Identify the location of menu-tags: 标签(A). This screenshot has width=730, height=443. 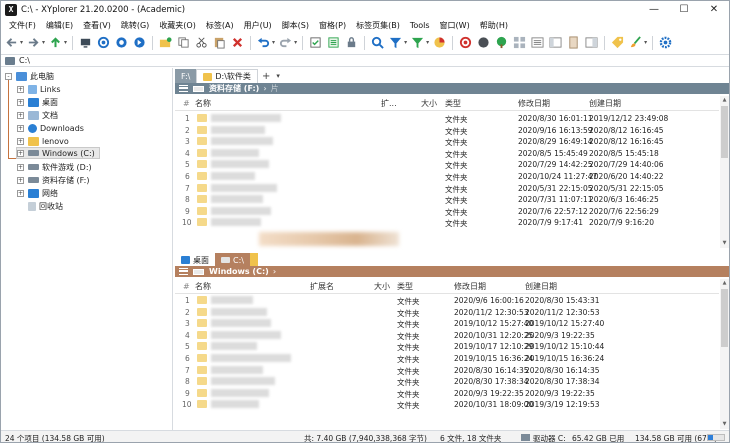
(220, 25).